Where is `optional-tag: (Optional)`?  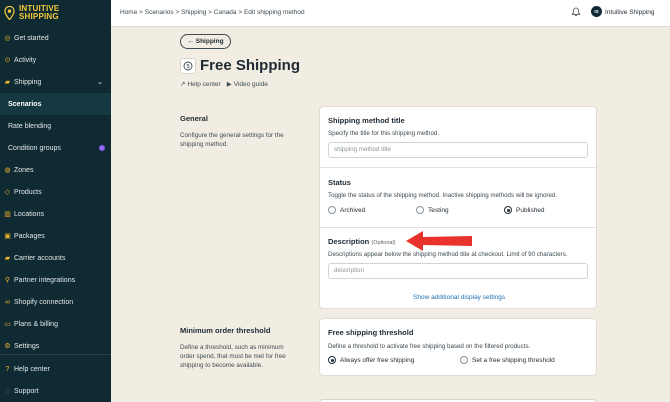
optional-tag: (Optional) is located at coordinates (383, 243).